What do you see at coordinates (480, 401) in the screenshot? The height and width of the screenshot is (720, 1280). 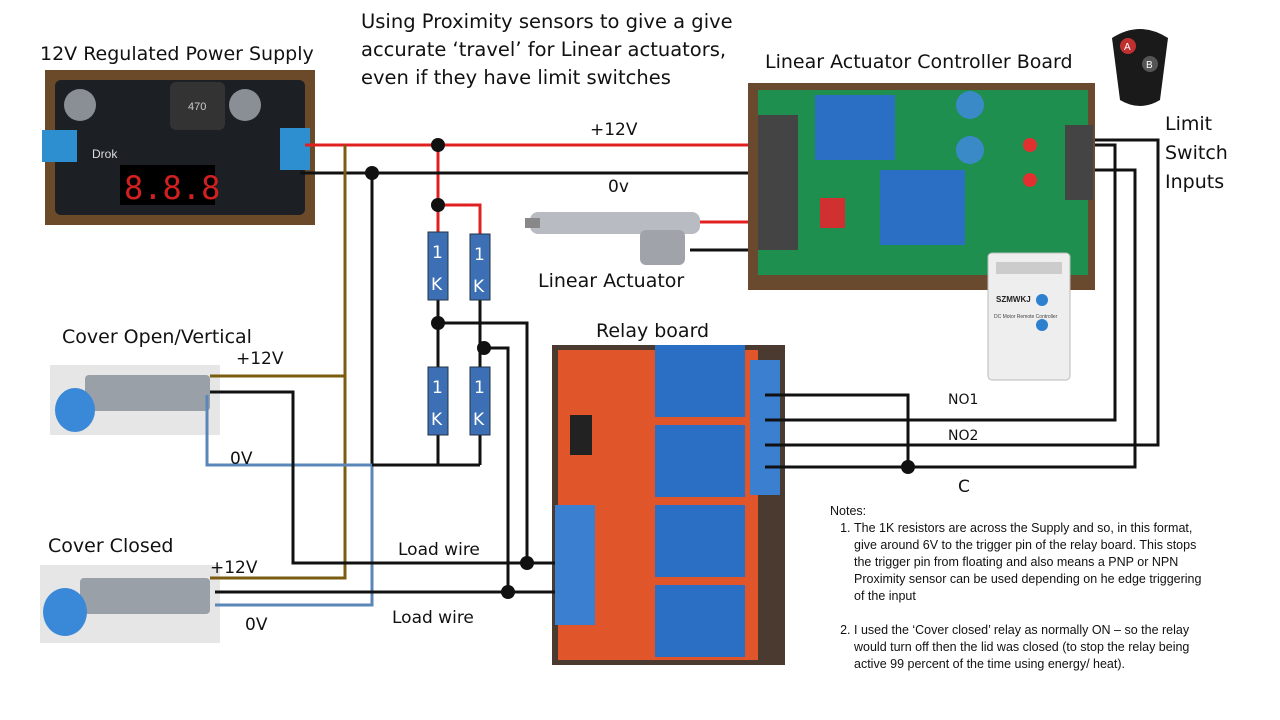 I see `resistor-4: 1 K` at bounding box center [480, 401].